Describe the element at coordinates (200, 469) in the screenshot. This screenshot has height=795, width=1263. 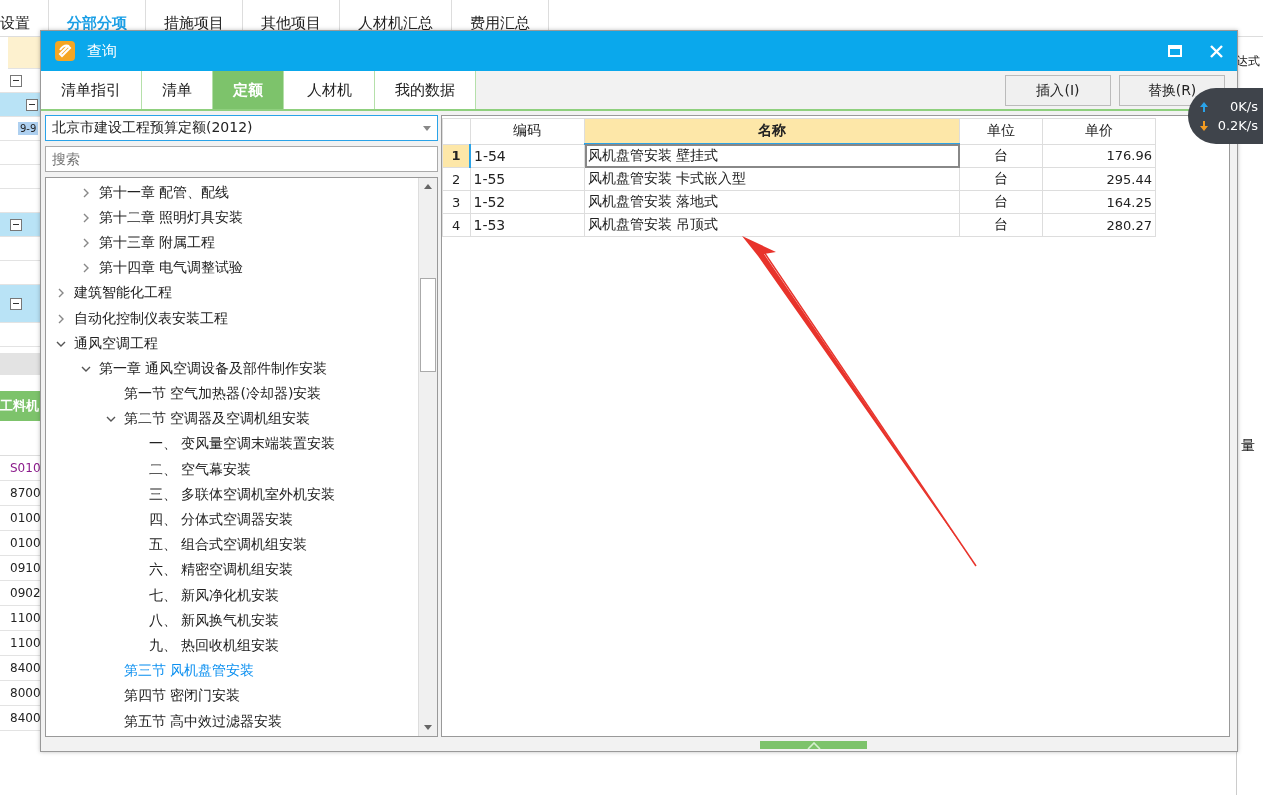
I see `tree-item: 二、 空气幕安装` at that location.